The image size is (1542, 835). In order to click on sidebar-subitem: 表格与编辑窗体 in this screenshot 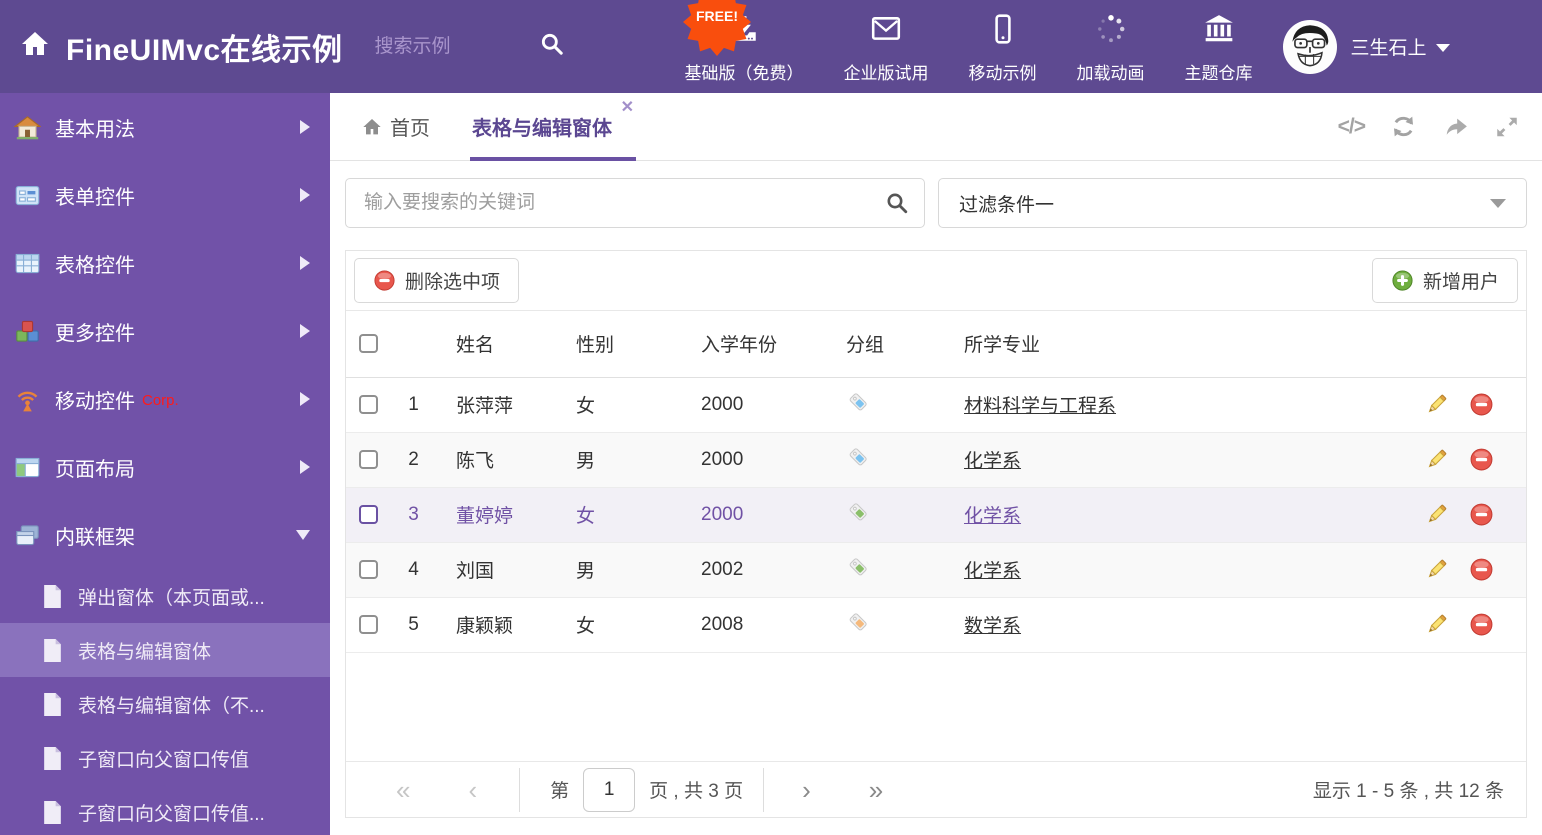, I will do `click(165, 650)`.